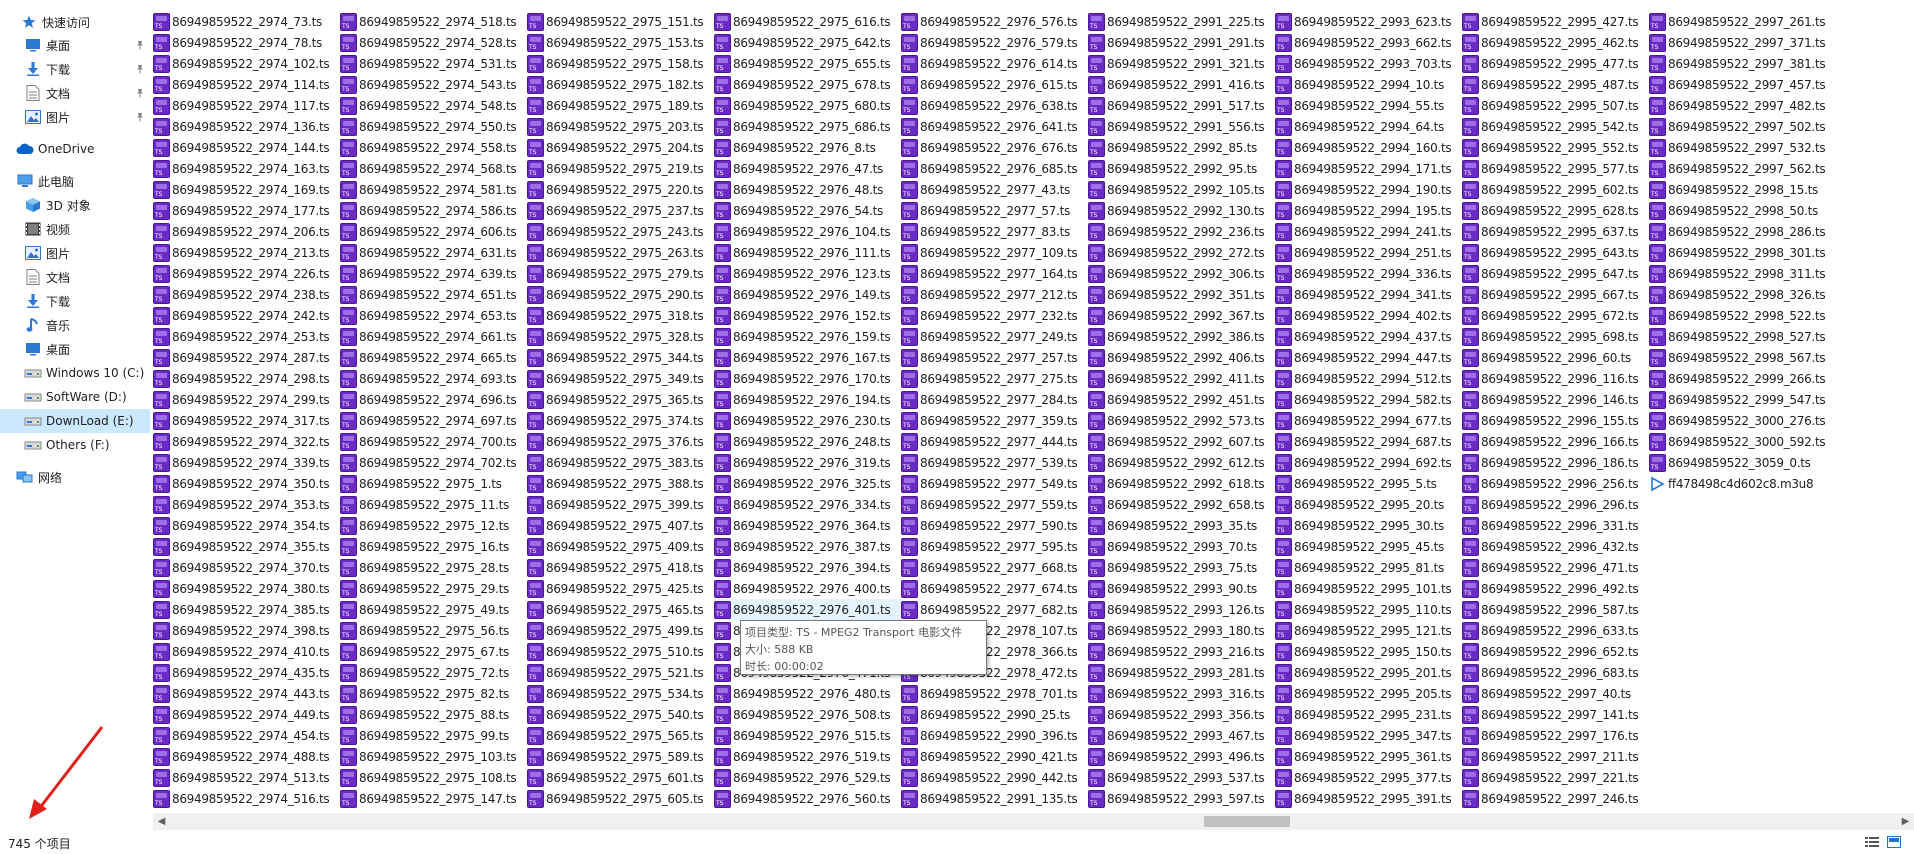  I want to click on file-item: 86949859522_2976_480.ts, so click(808, 693).